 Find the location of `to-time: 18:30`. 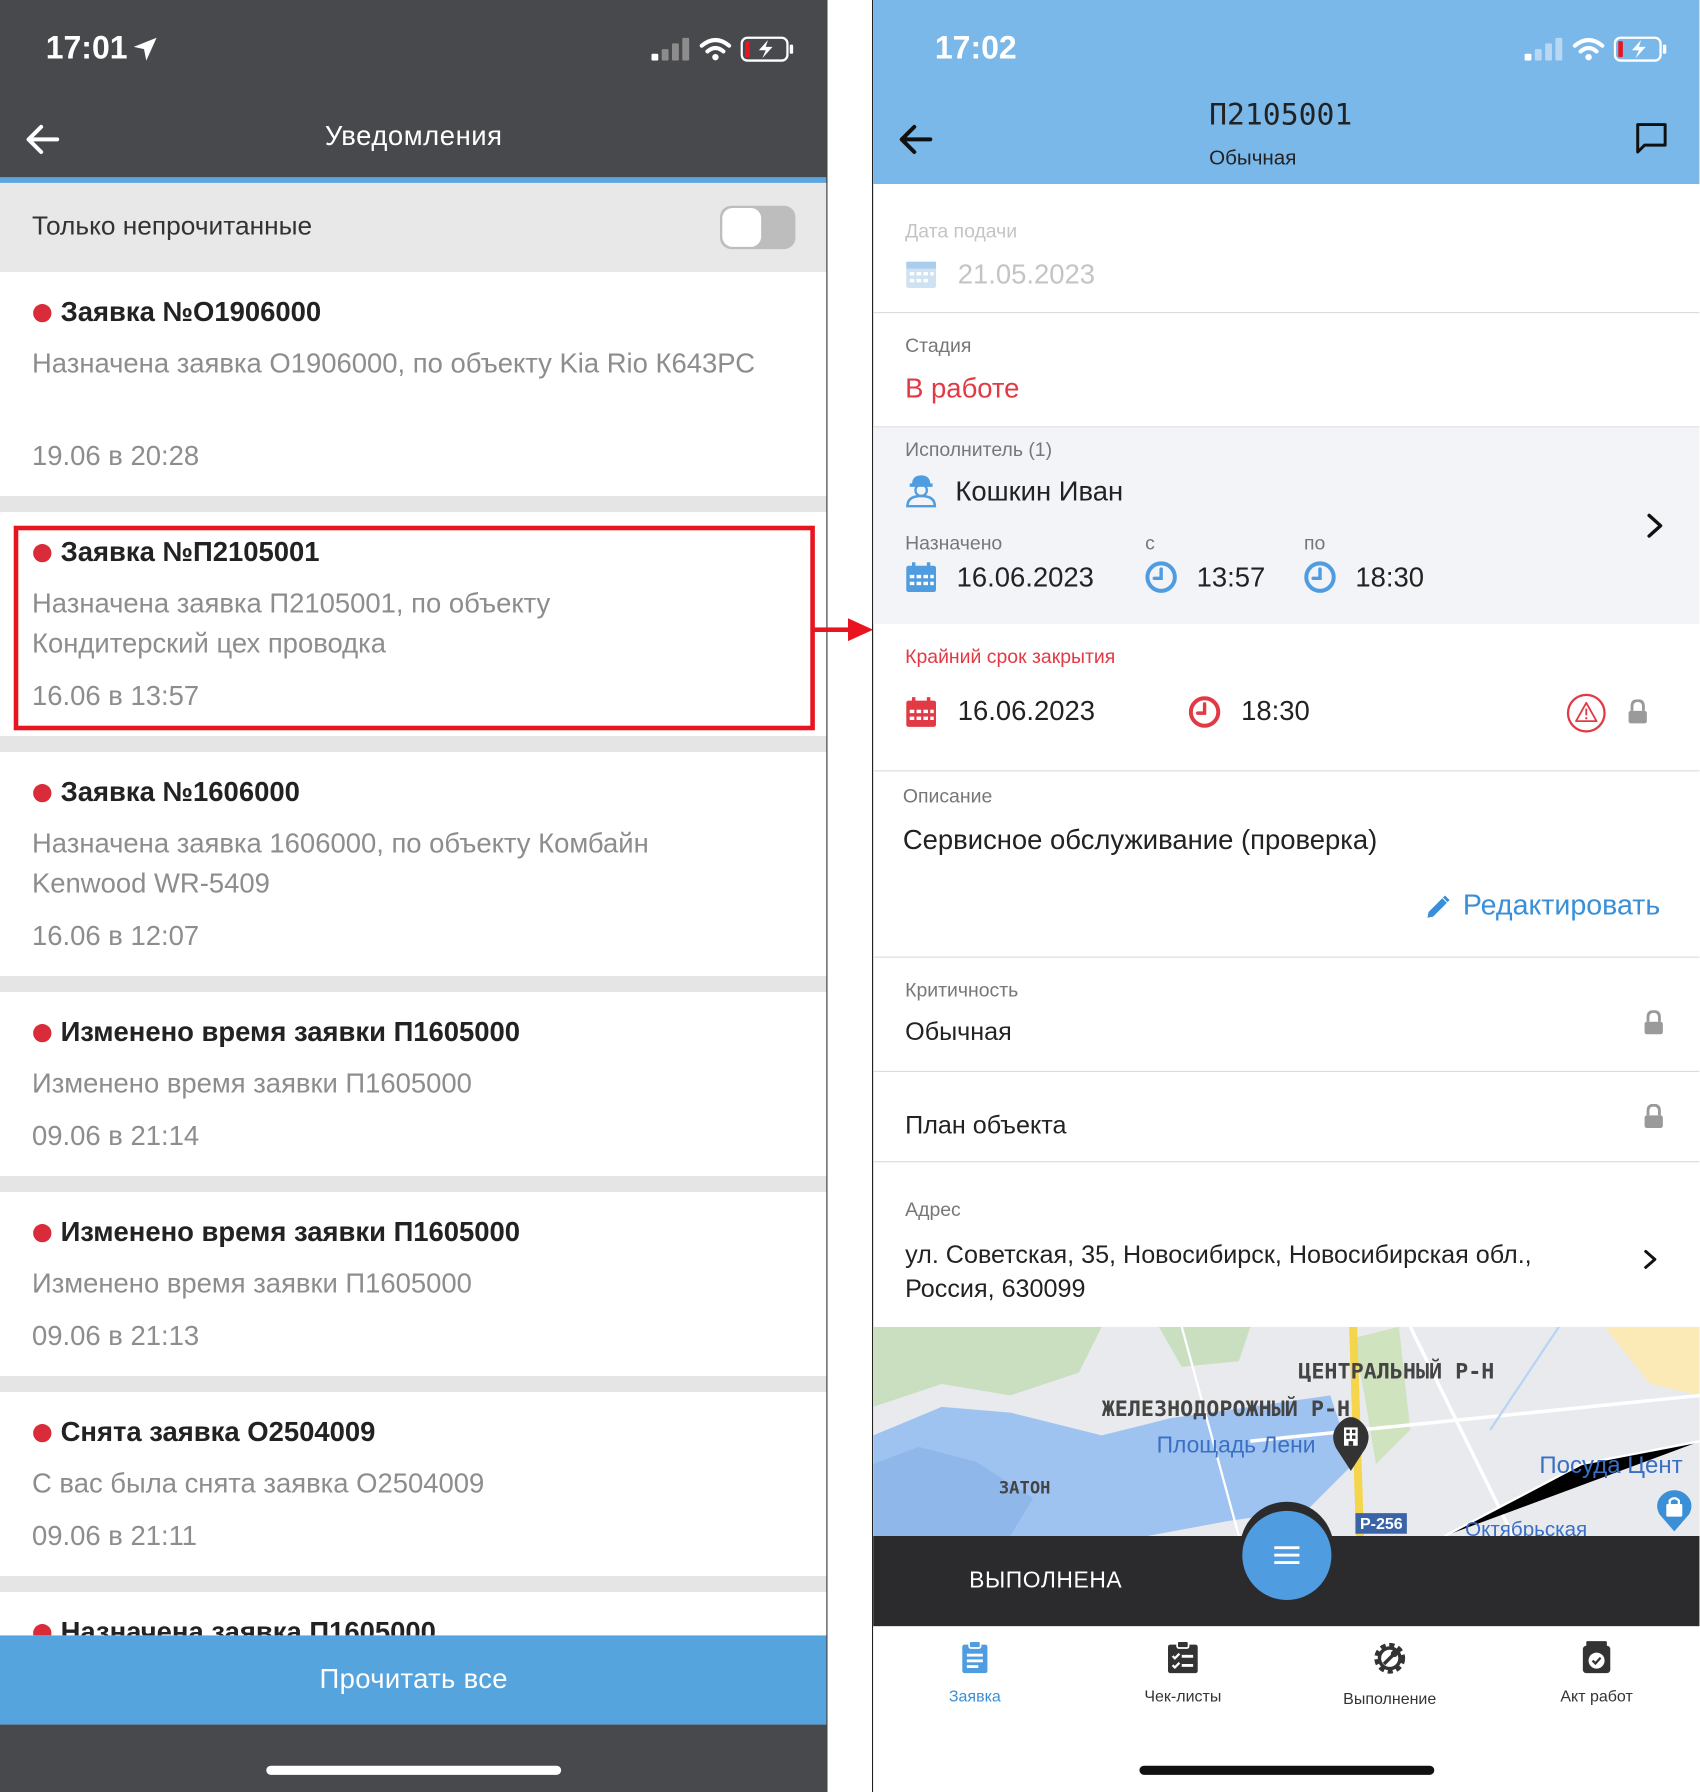

to-time: 18:30 is located at coordinates (1390, 578).